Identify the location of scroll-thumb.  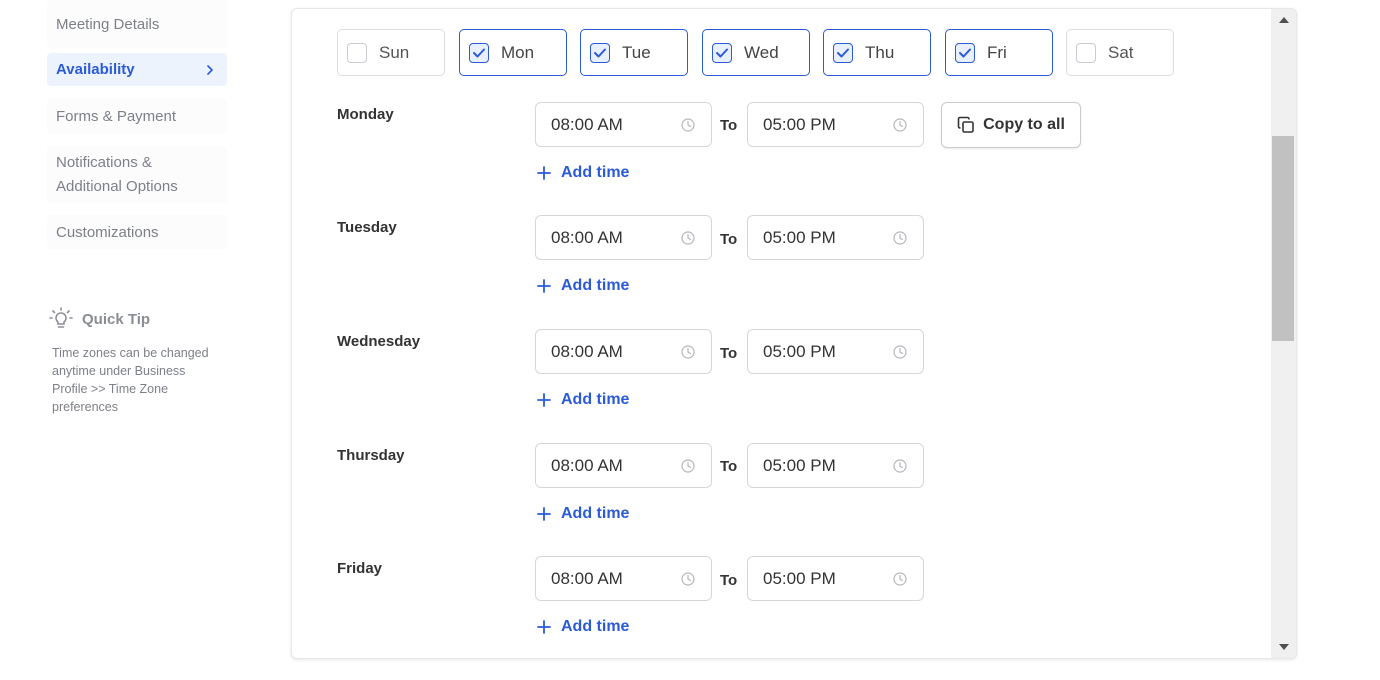
(1283, 238).